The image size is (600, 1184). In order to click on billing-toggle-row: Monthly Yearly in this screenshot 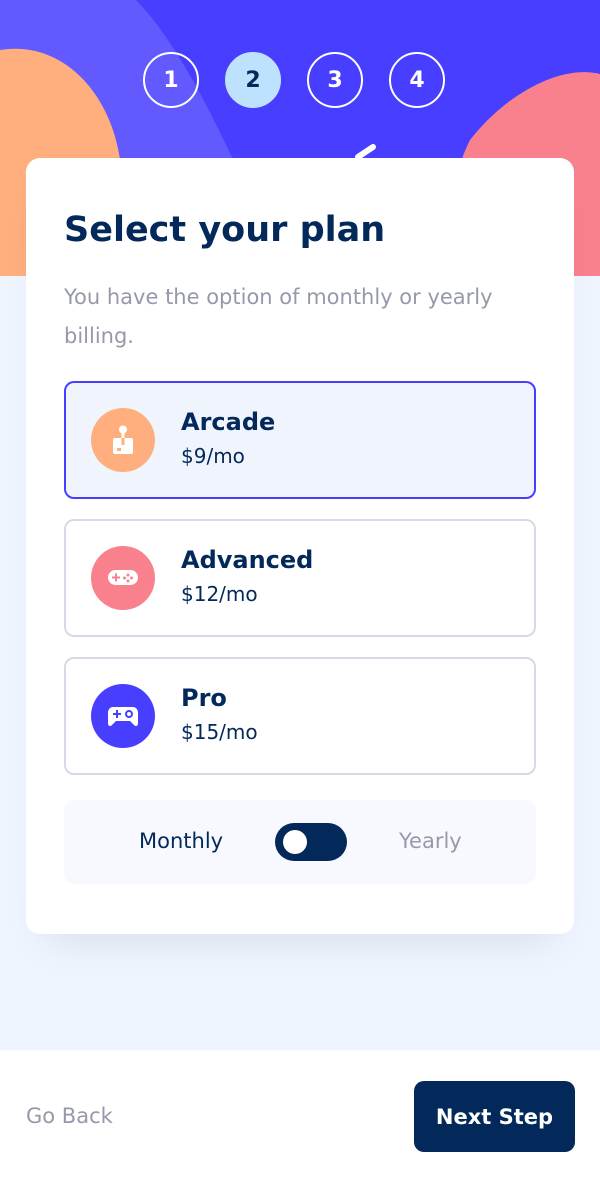, I will do `click(300, 842)`.